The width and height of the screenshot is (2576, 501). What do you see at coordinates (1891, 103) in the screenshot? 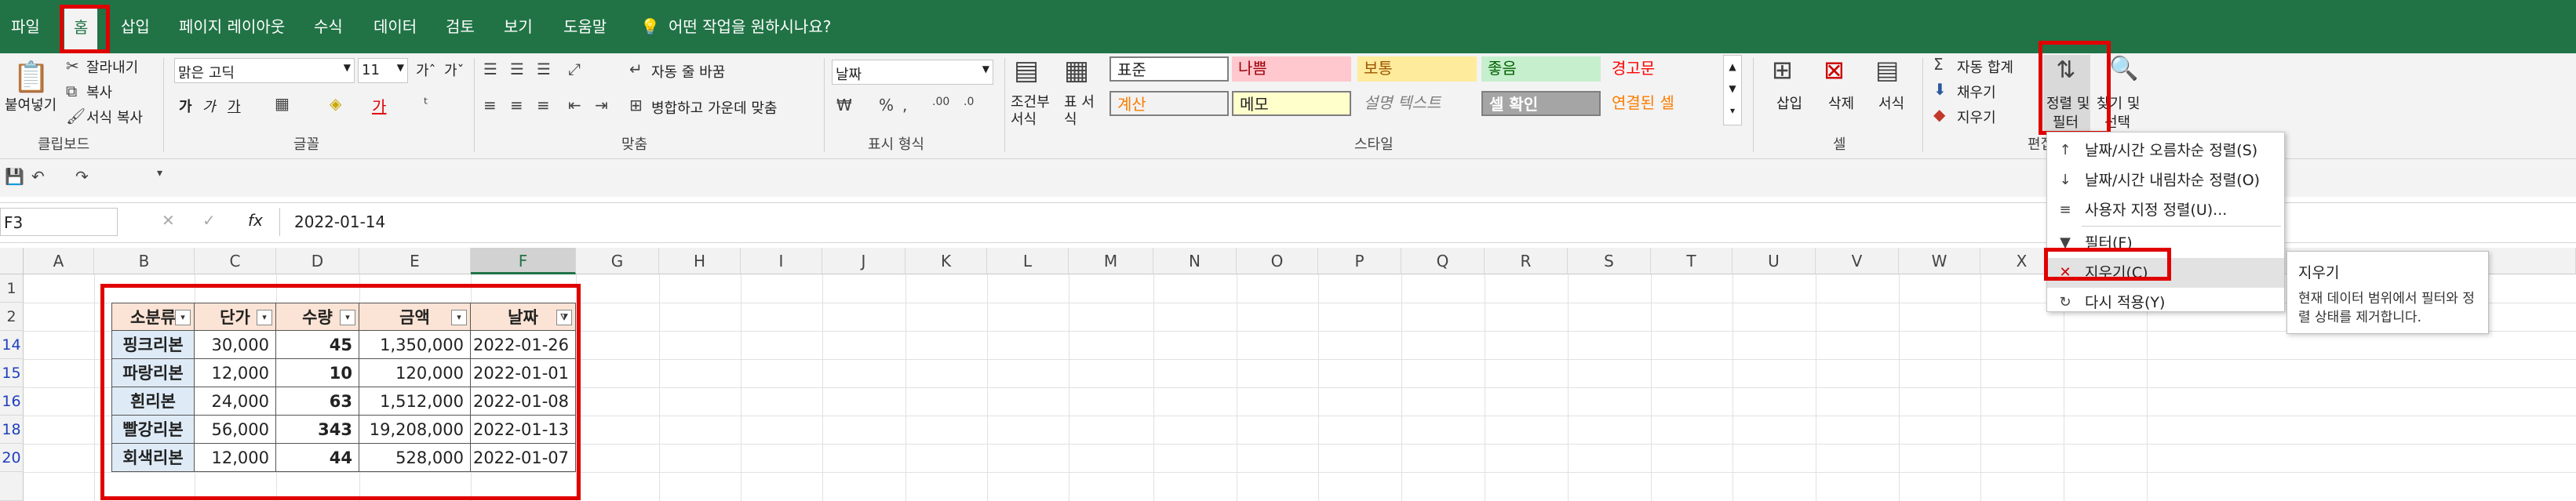
I see `format-cells-button: 서식` at bounding box center [1891, 103].